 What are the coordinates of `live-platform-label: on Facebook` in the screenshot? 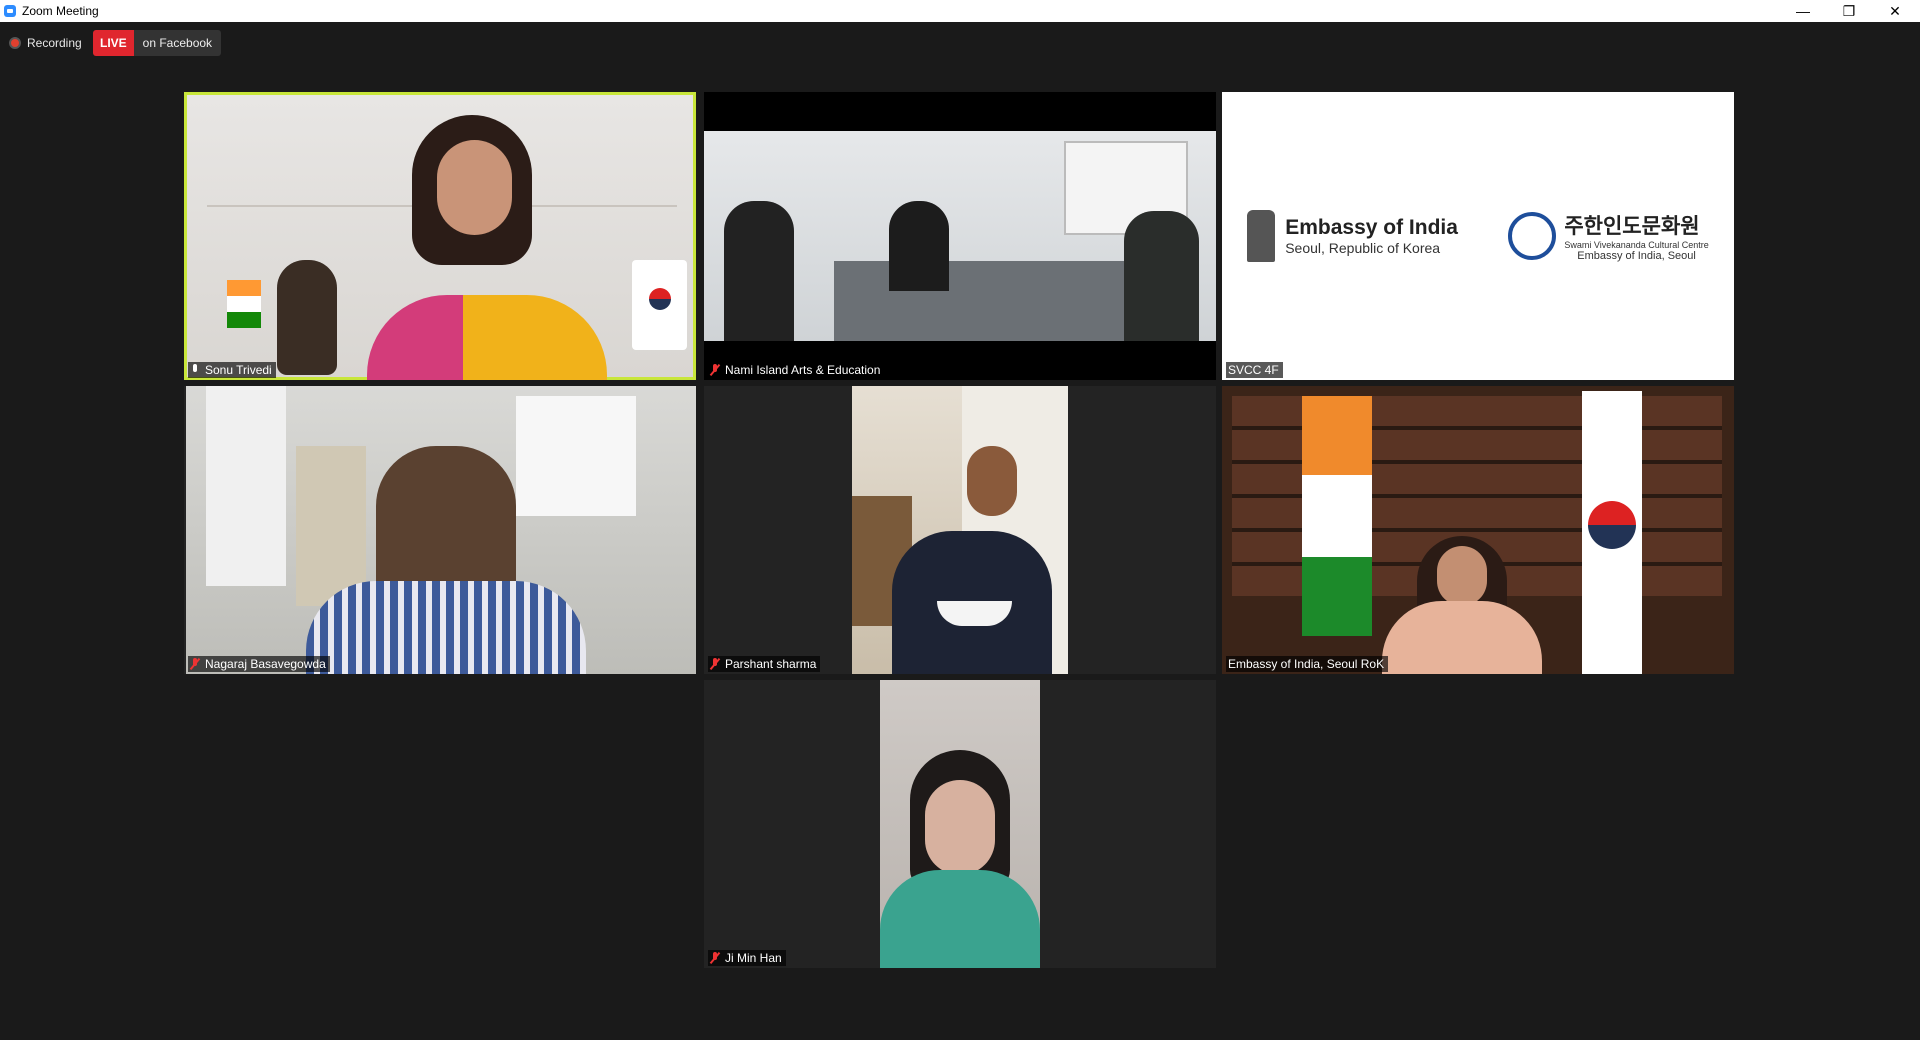 It's located at (177, 43).